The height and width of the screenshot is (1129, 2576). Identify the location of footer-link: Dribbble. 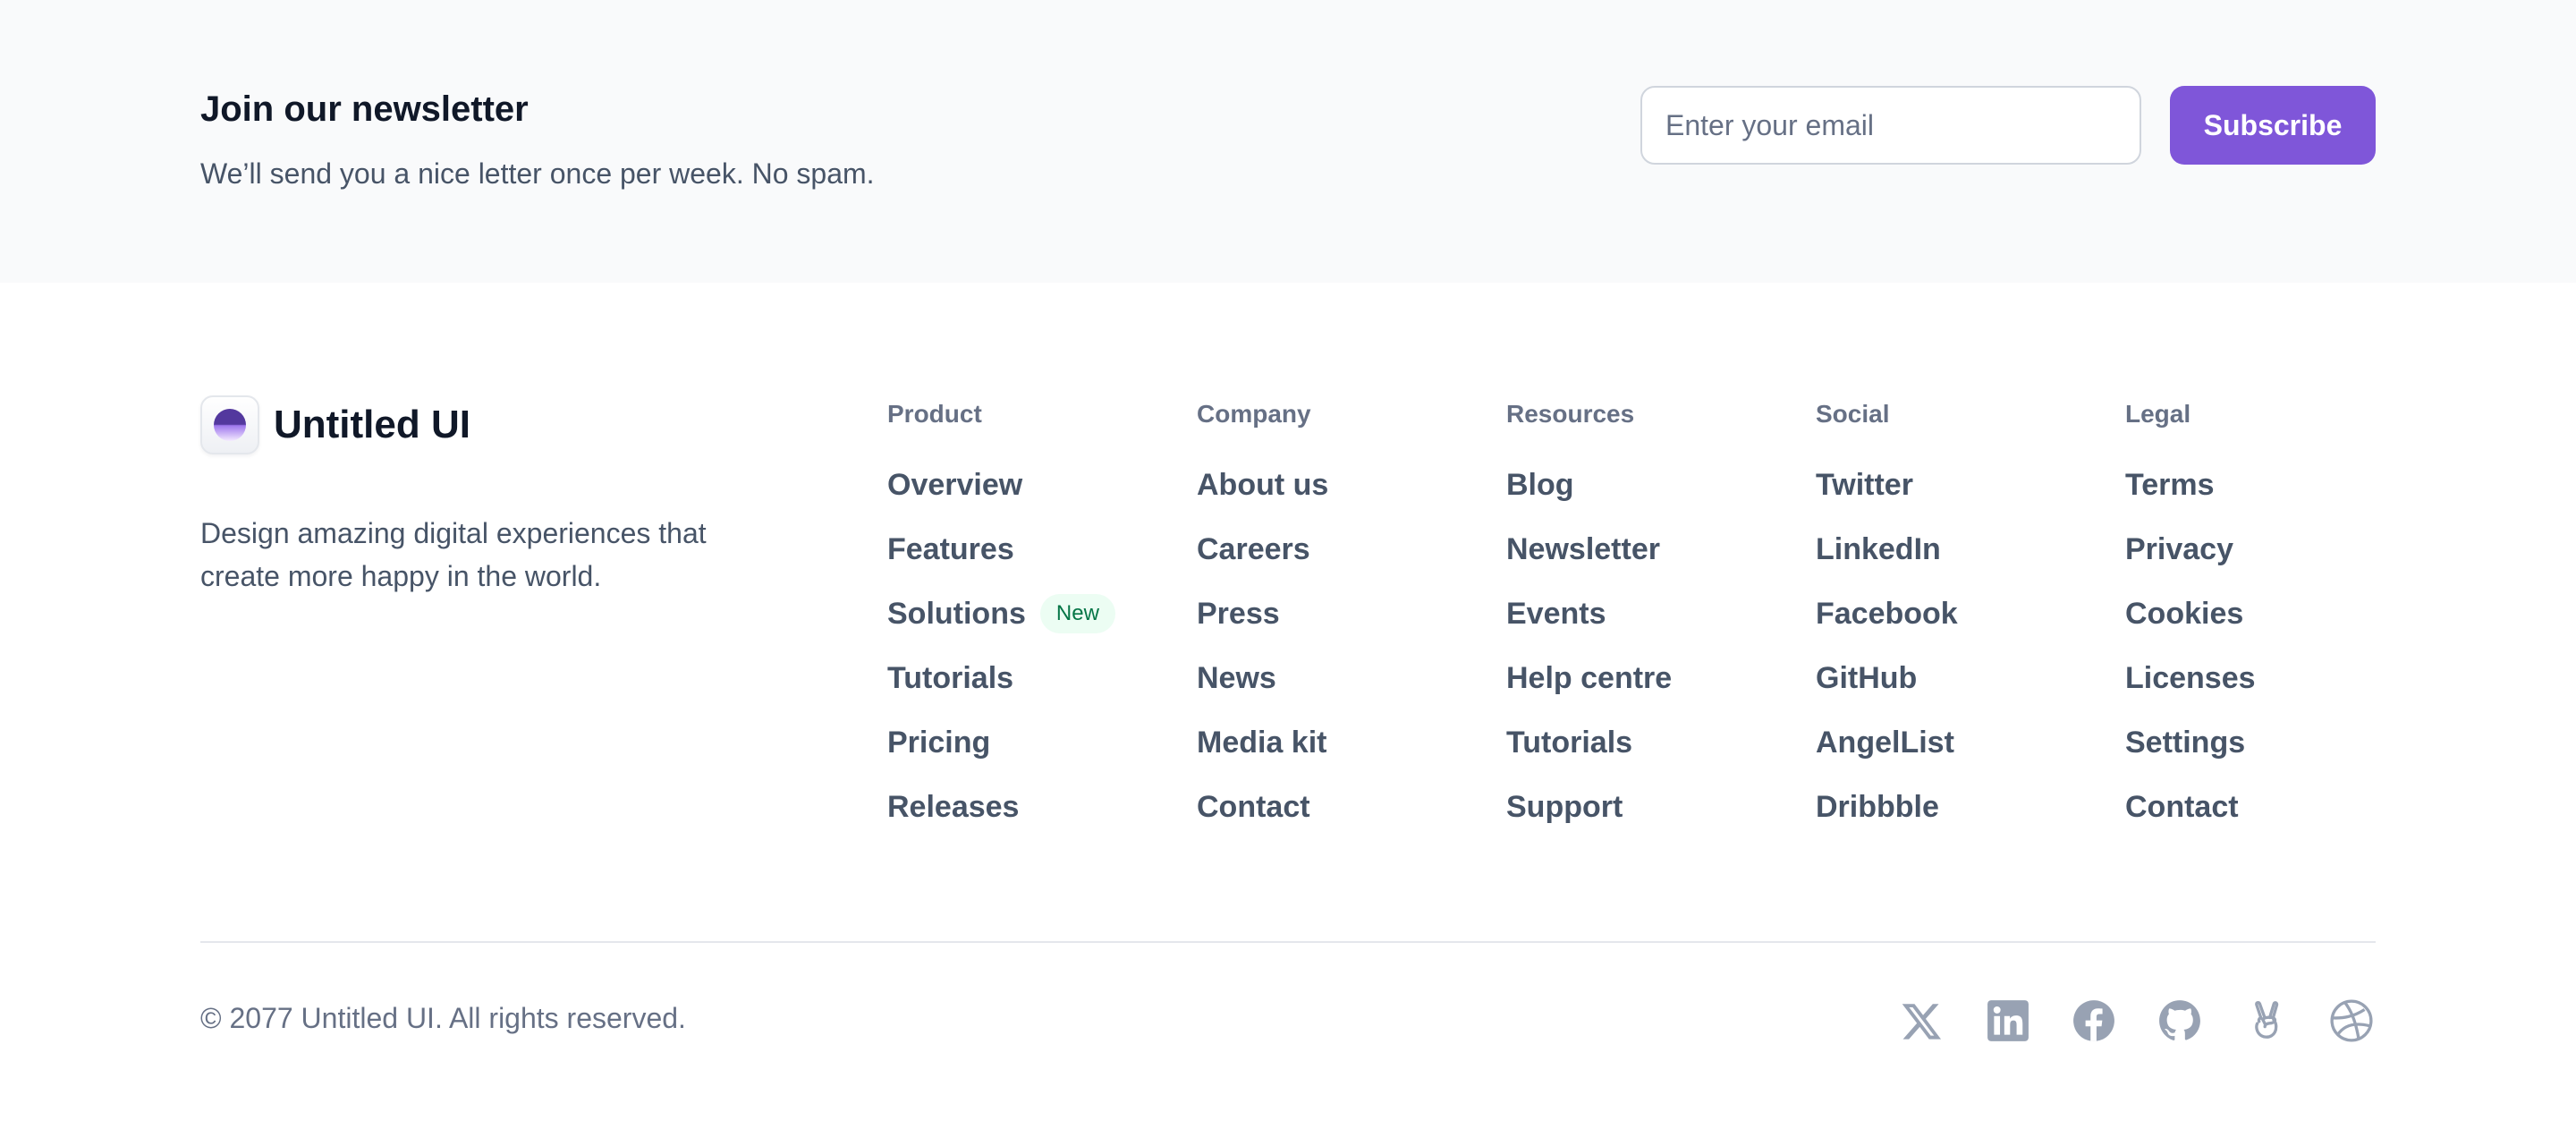
(1887, 807).